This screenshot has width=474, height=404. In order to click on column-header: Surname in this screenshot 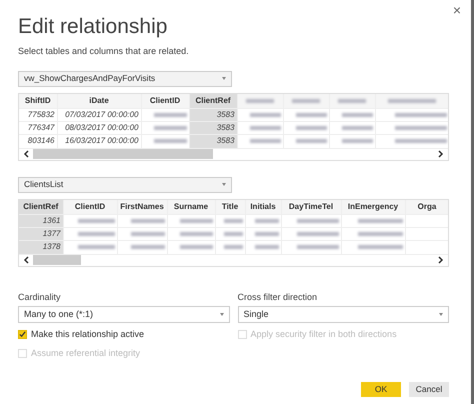, I will do `click(191, 207)`.